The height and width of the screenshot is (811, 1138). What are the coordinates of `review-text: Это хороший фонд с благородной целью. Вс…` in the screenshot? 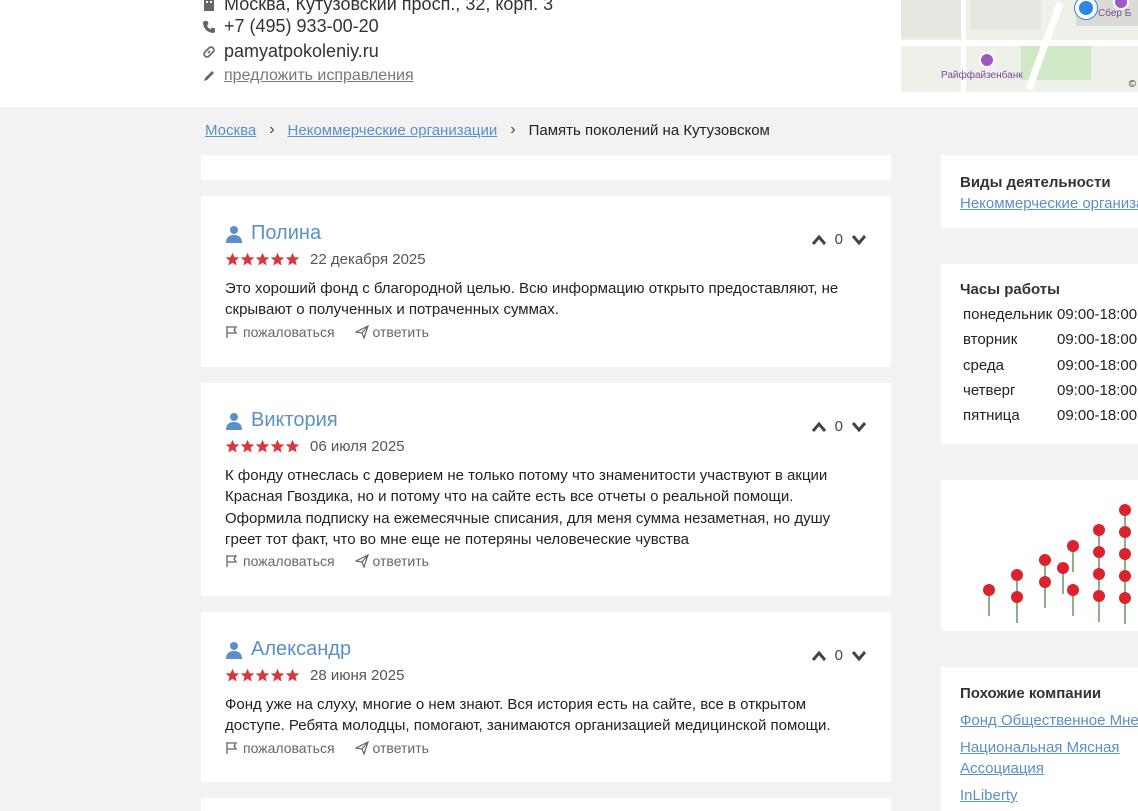 It's located at (532, 299).